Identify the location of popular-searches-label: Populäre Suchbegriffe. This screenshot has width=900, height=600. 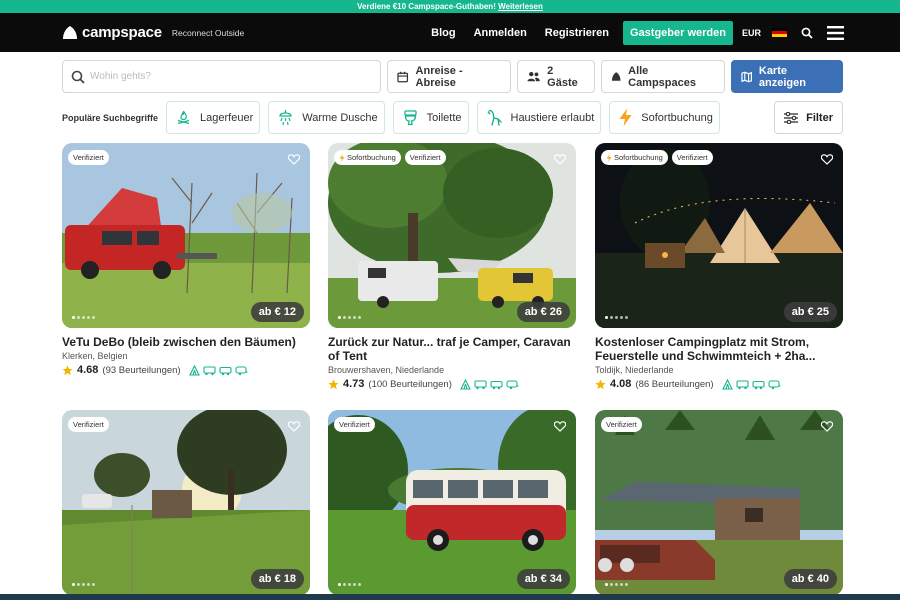
(110, 117).